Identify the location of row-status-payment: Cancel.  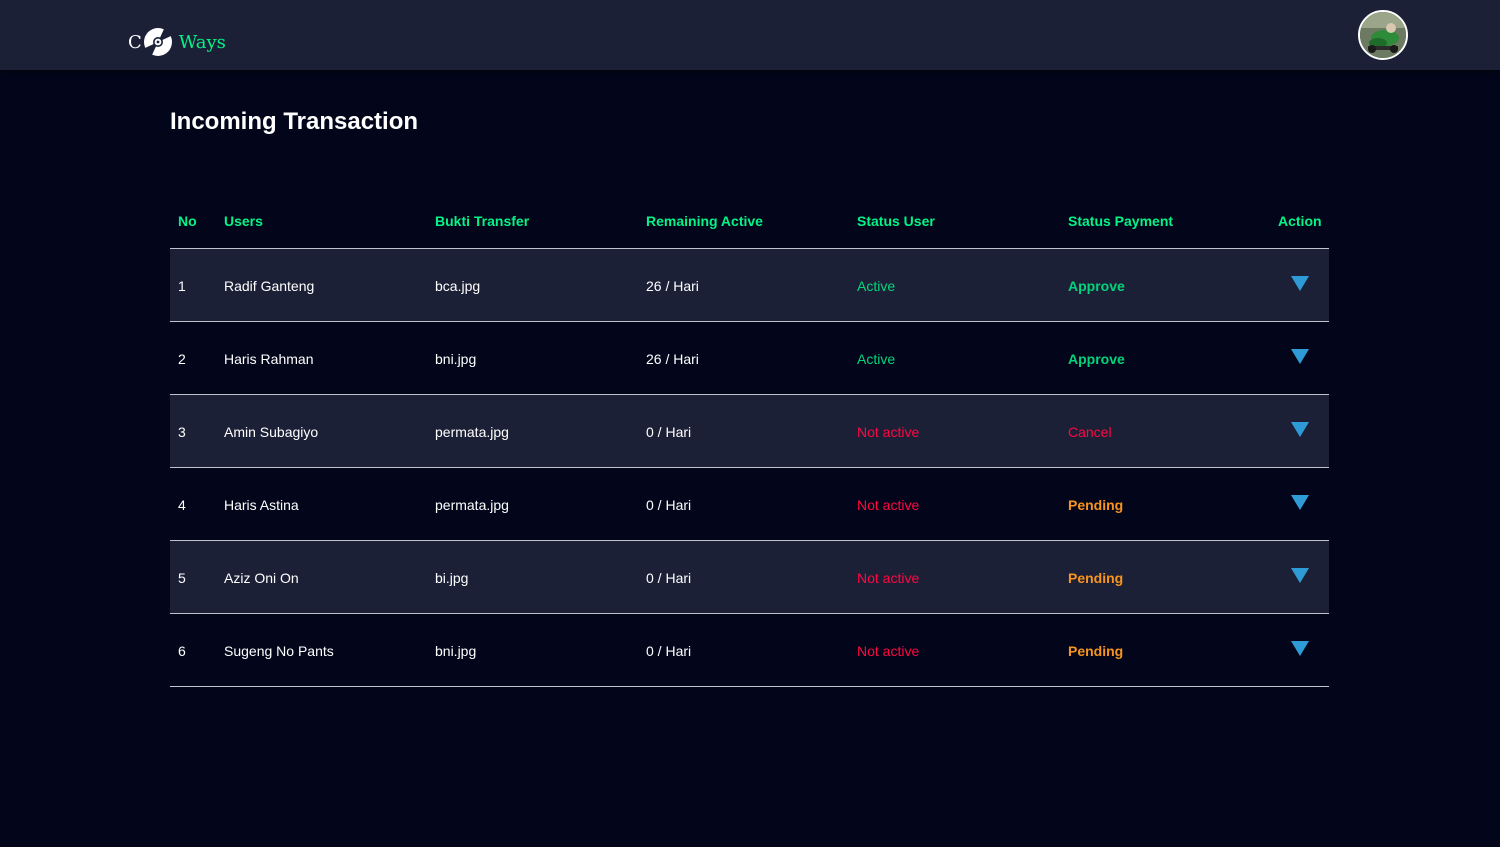
(1090, 431).